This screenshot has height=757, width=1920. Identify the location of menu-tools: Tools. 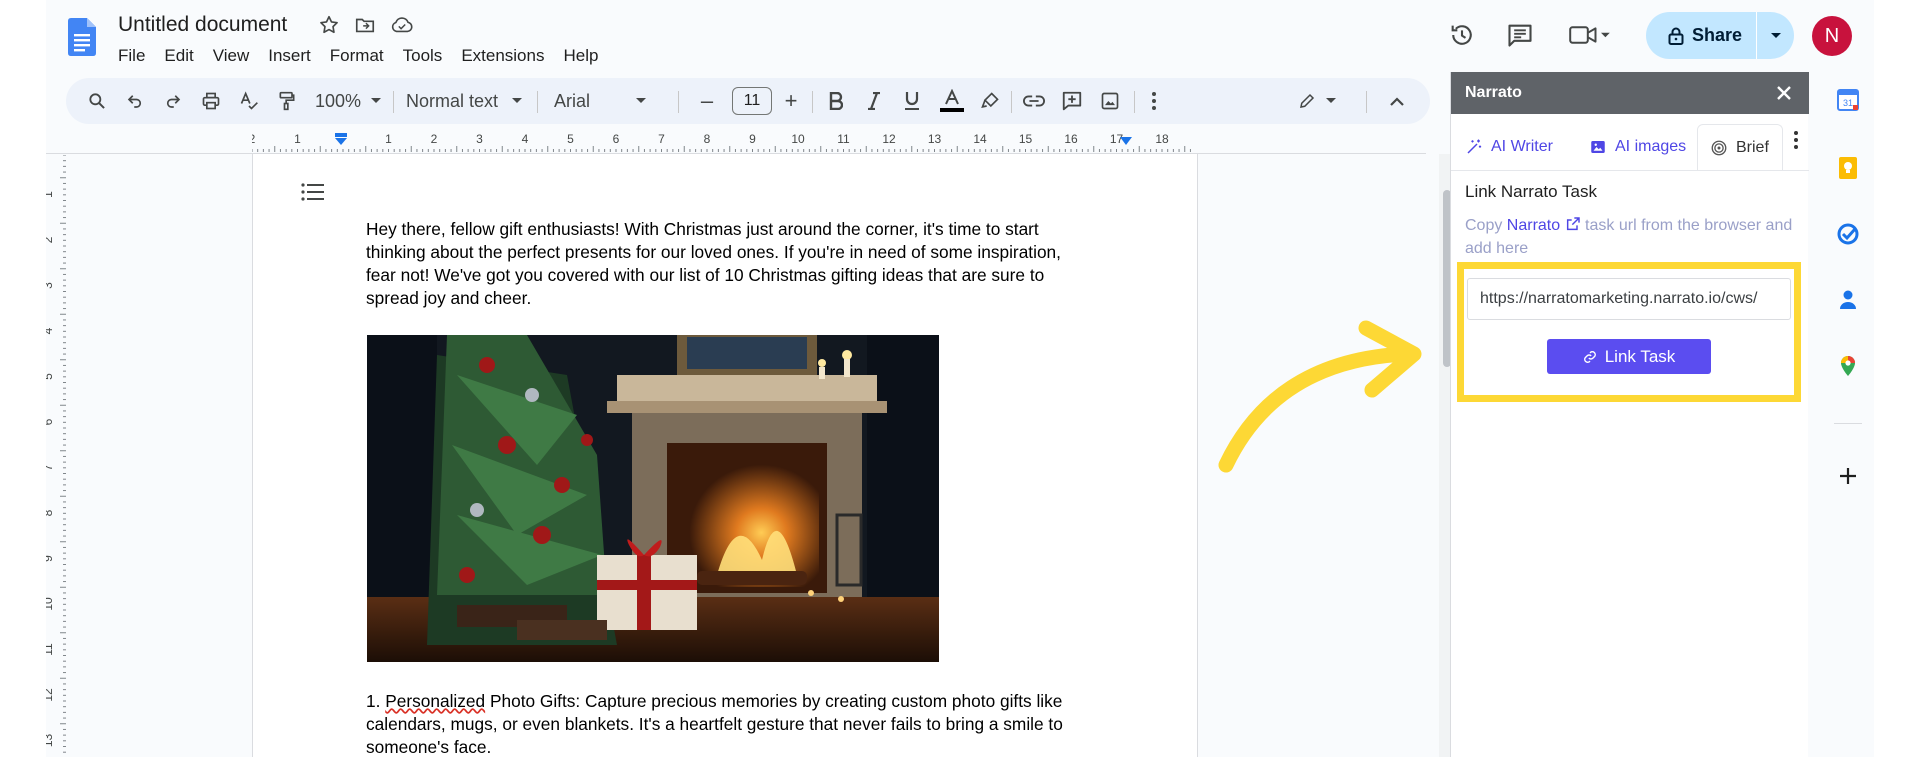
(428, 56).